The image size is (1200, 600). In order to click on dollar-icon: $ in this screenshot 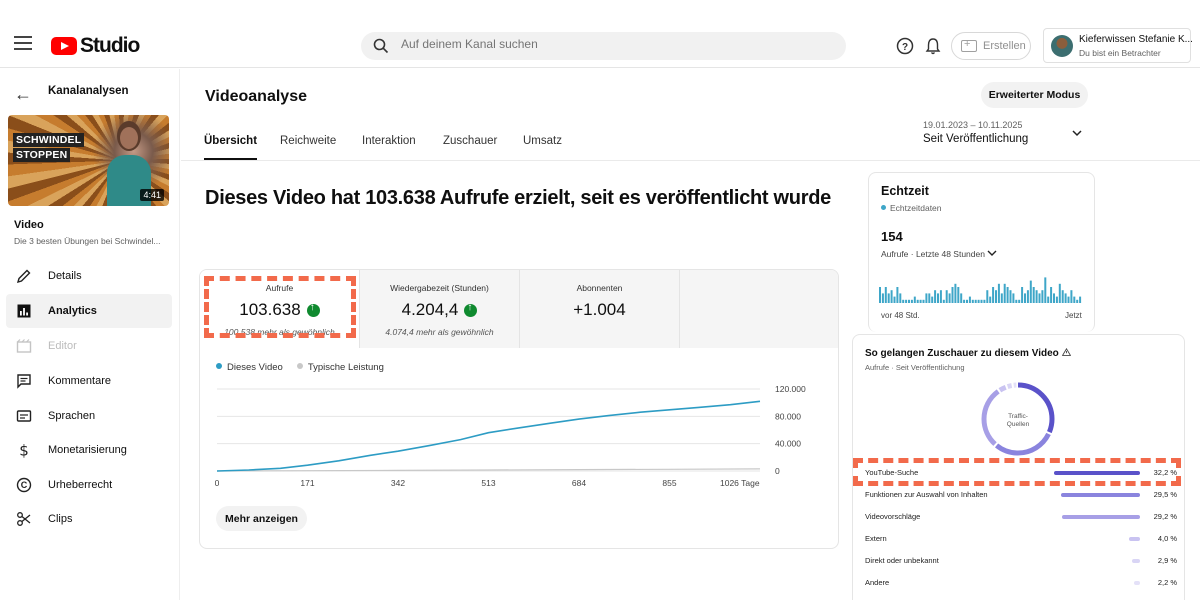, I will do `click(24, 450)`.